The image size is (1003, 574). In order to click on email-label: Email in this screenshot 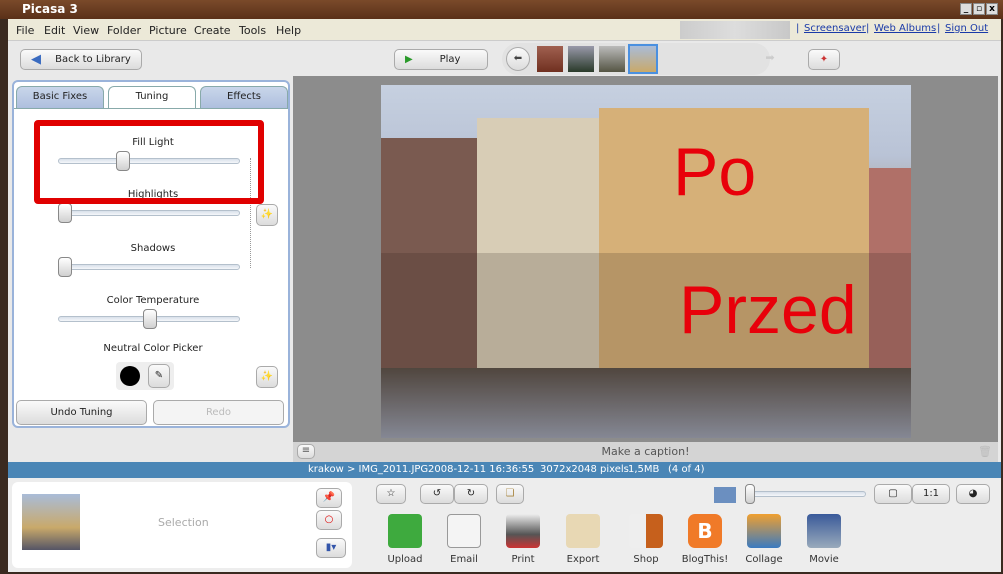, I will do `click(464, 559)`.